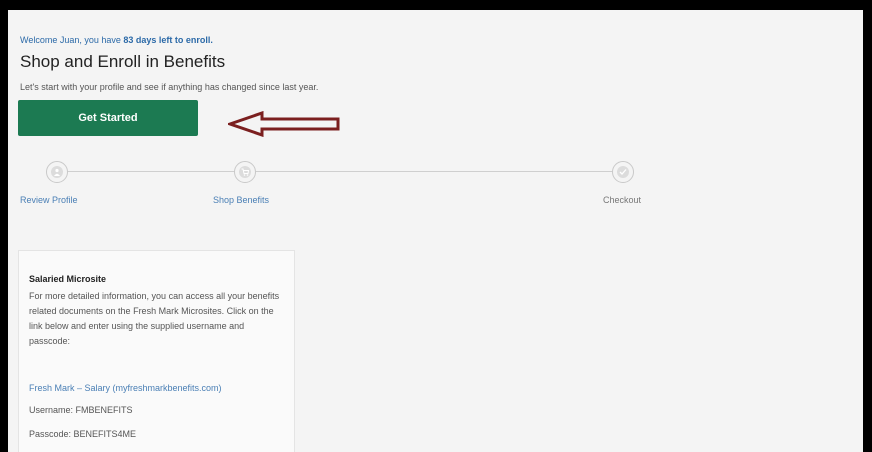 This screenshot has height=452, width=872. I want to click on step-label-checkout: Checkout, so click(622, 200).